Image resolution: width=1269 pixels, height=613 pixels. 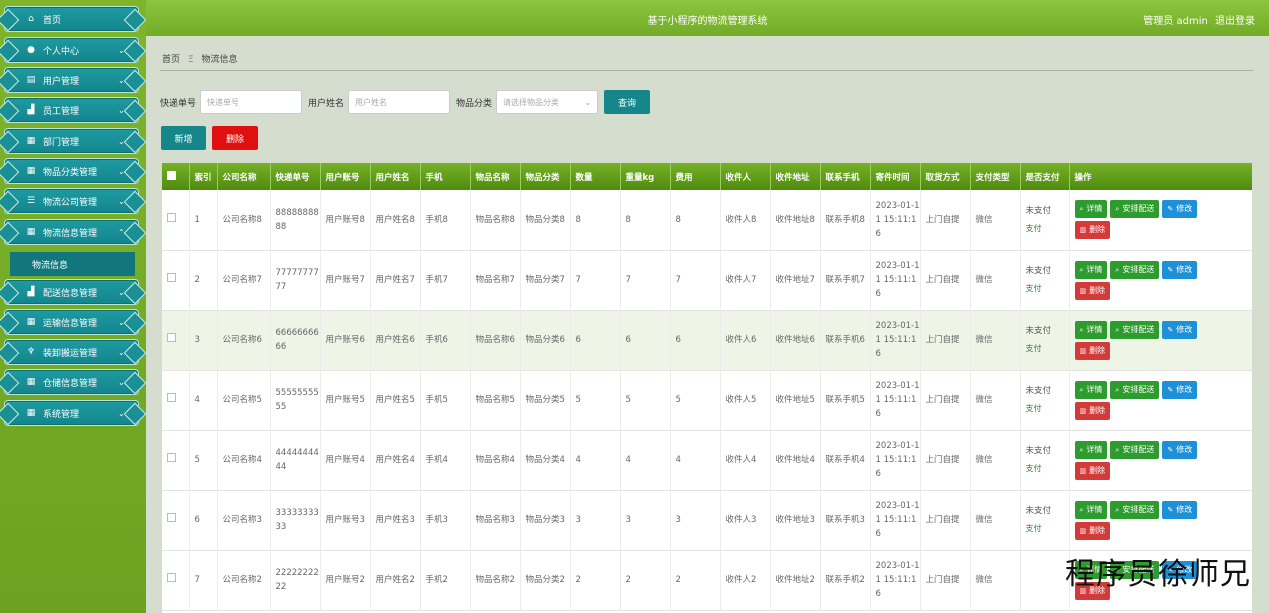 I want to click on sidebar-item: ▟ 配送信息管理 ⌄, so click(x=71, y=292).